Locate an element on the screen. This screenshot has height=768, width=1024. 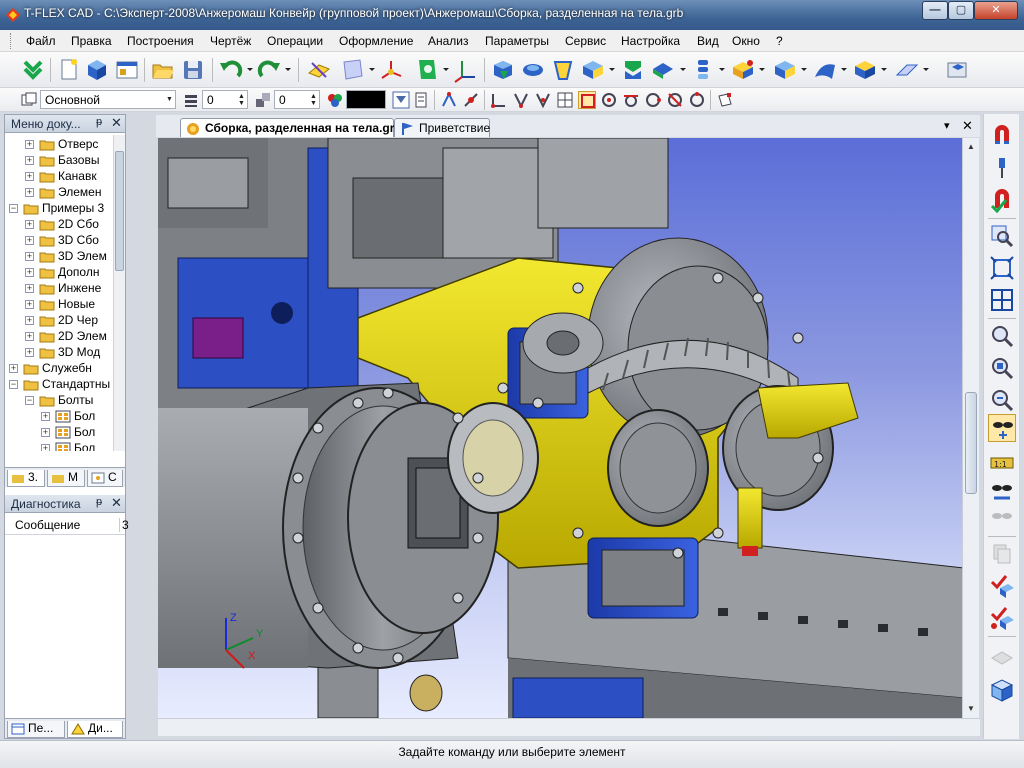
snap-grid-icon is located at coordinates (565, 100).